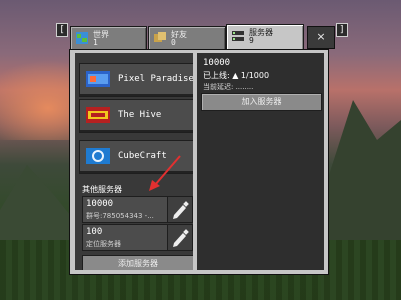  Describe the element at coordinates (236, 75) in the screenshot. I see `online-players: 已上线: ▲ 1/1000` at that location.